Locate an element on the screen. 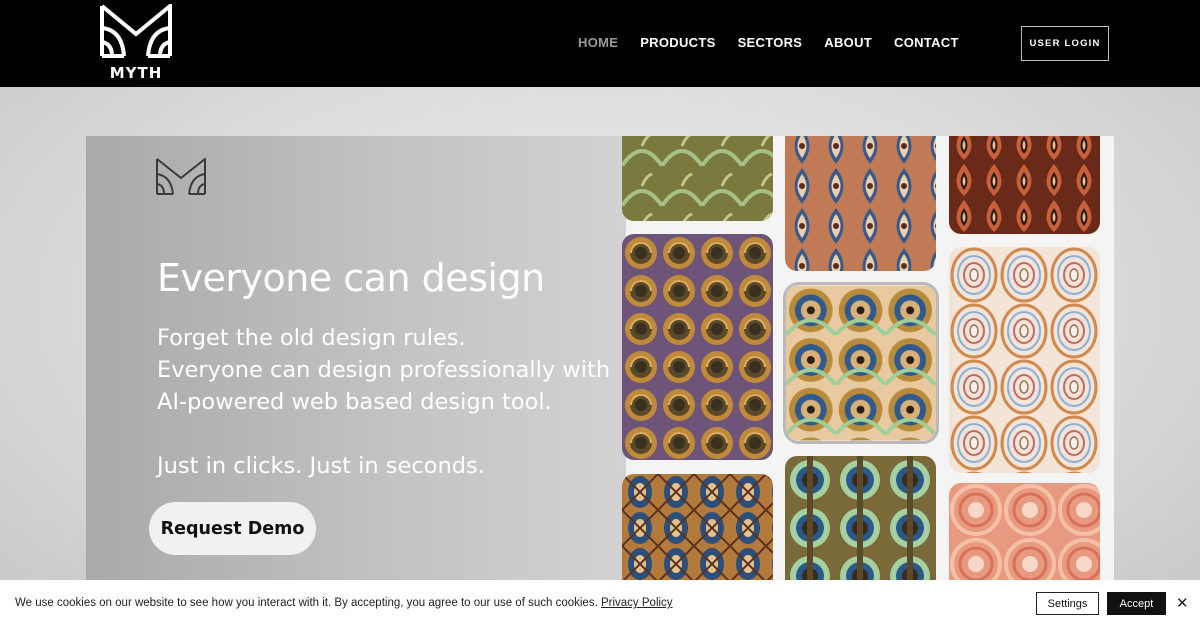 The width and height of the screenshot is (1200, 626). hero-line: Everyone can design professionally with is located at coordinates (384, 370).